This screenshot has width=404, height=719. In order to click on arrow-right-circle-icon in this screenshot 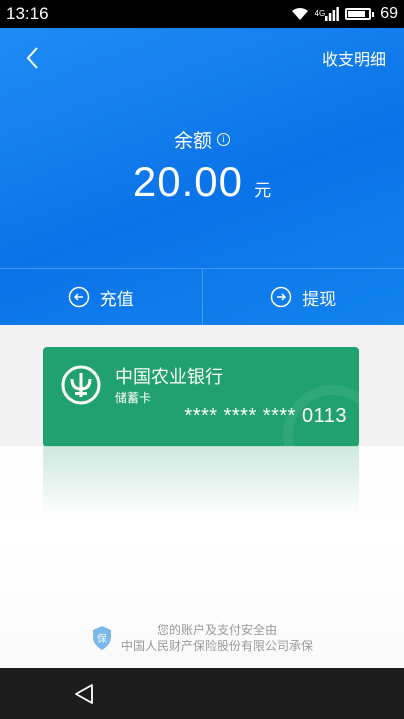, I will do `click(281, 297)`.